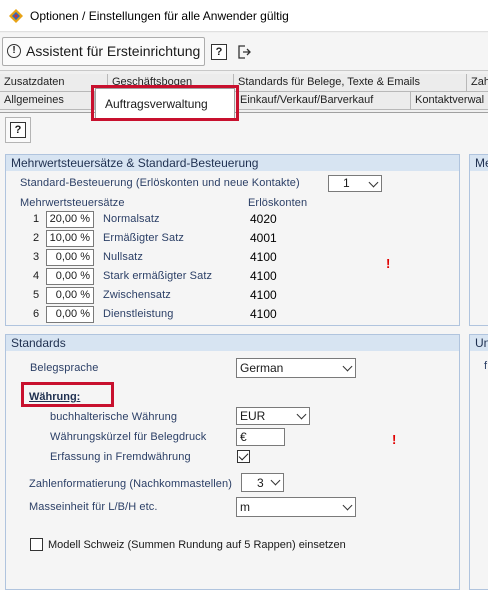  What do you see at coordinates (36, 238) in the screenshot?
I see `vat-row-number: 2` at bounding box center [36, 238].